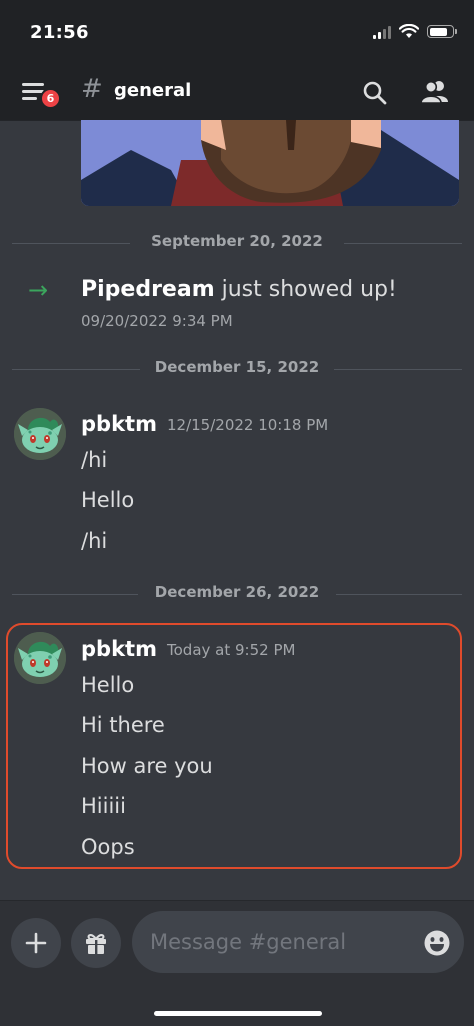 Image resolution: width=474 pixels, height=1026 pixels. What do you see at coordinates (298, 942) in the screenshot?
I see `message-input` at bounding box center [298, 942].